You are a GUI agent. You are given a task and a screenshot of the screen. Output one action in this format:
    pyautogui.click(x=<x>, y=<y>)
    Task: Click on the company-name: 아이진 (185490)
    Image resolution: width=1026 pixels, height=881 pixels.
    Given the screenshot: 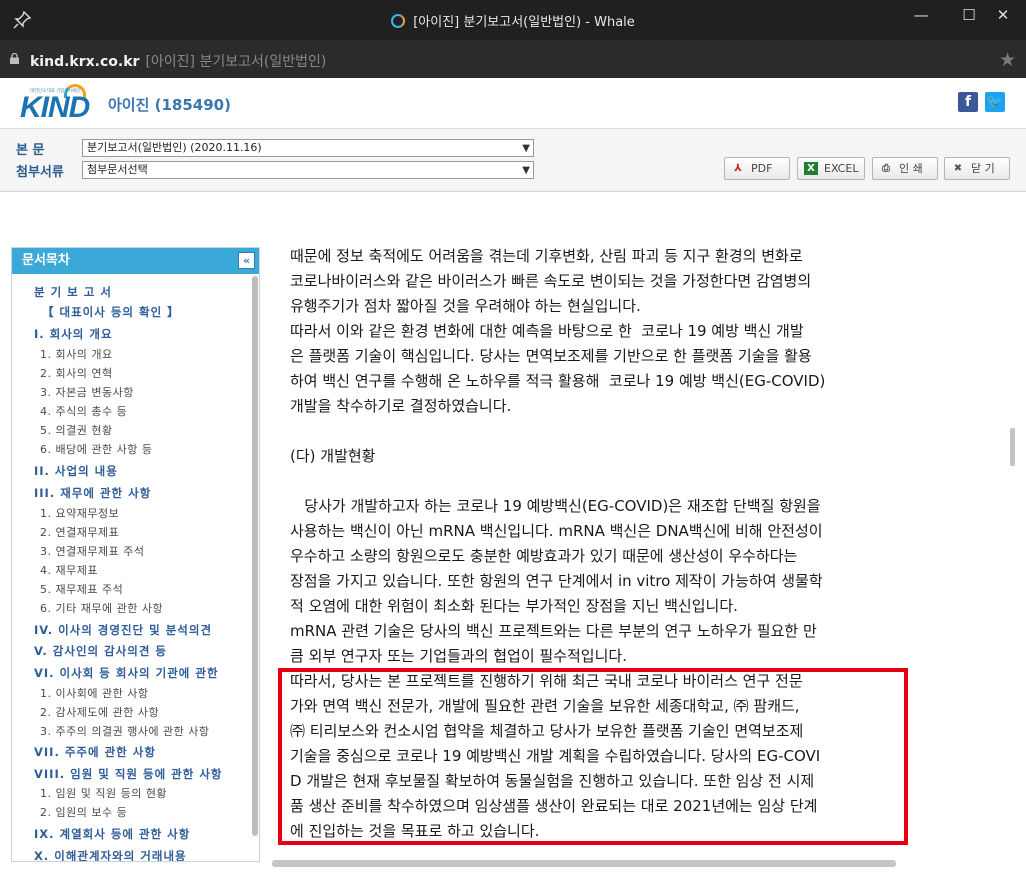 What is the action you would take?
    pyautogui.click(x=169, y=105)
    